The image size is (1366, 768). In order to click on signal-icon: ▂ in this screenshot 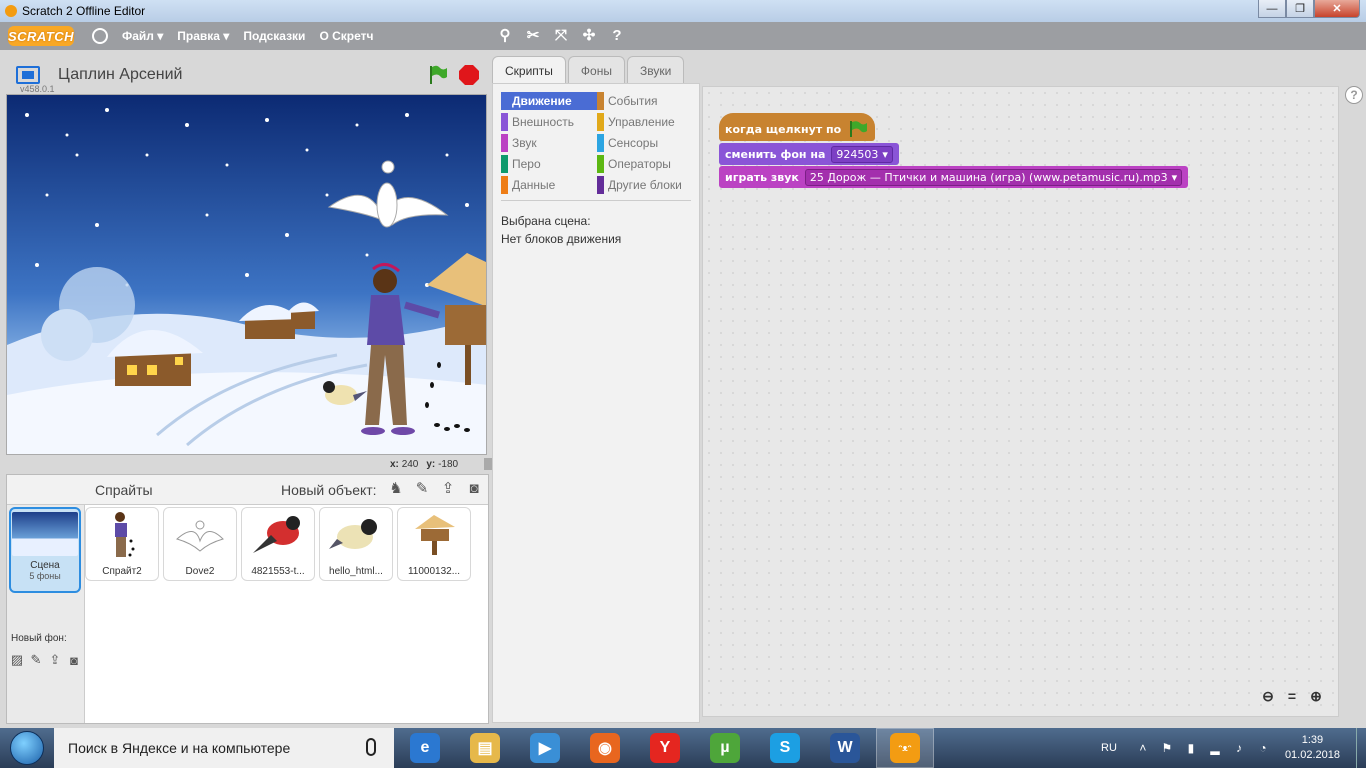, I will do `click(1215, 748)`.